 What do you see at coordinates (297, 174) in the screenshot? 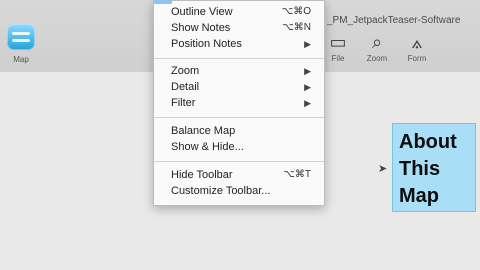
I see `menu-item-shortcut: ⌥⌘T` at bounding box center [297, 174].